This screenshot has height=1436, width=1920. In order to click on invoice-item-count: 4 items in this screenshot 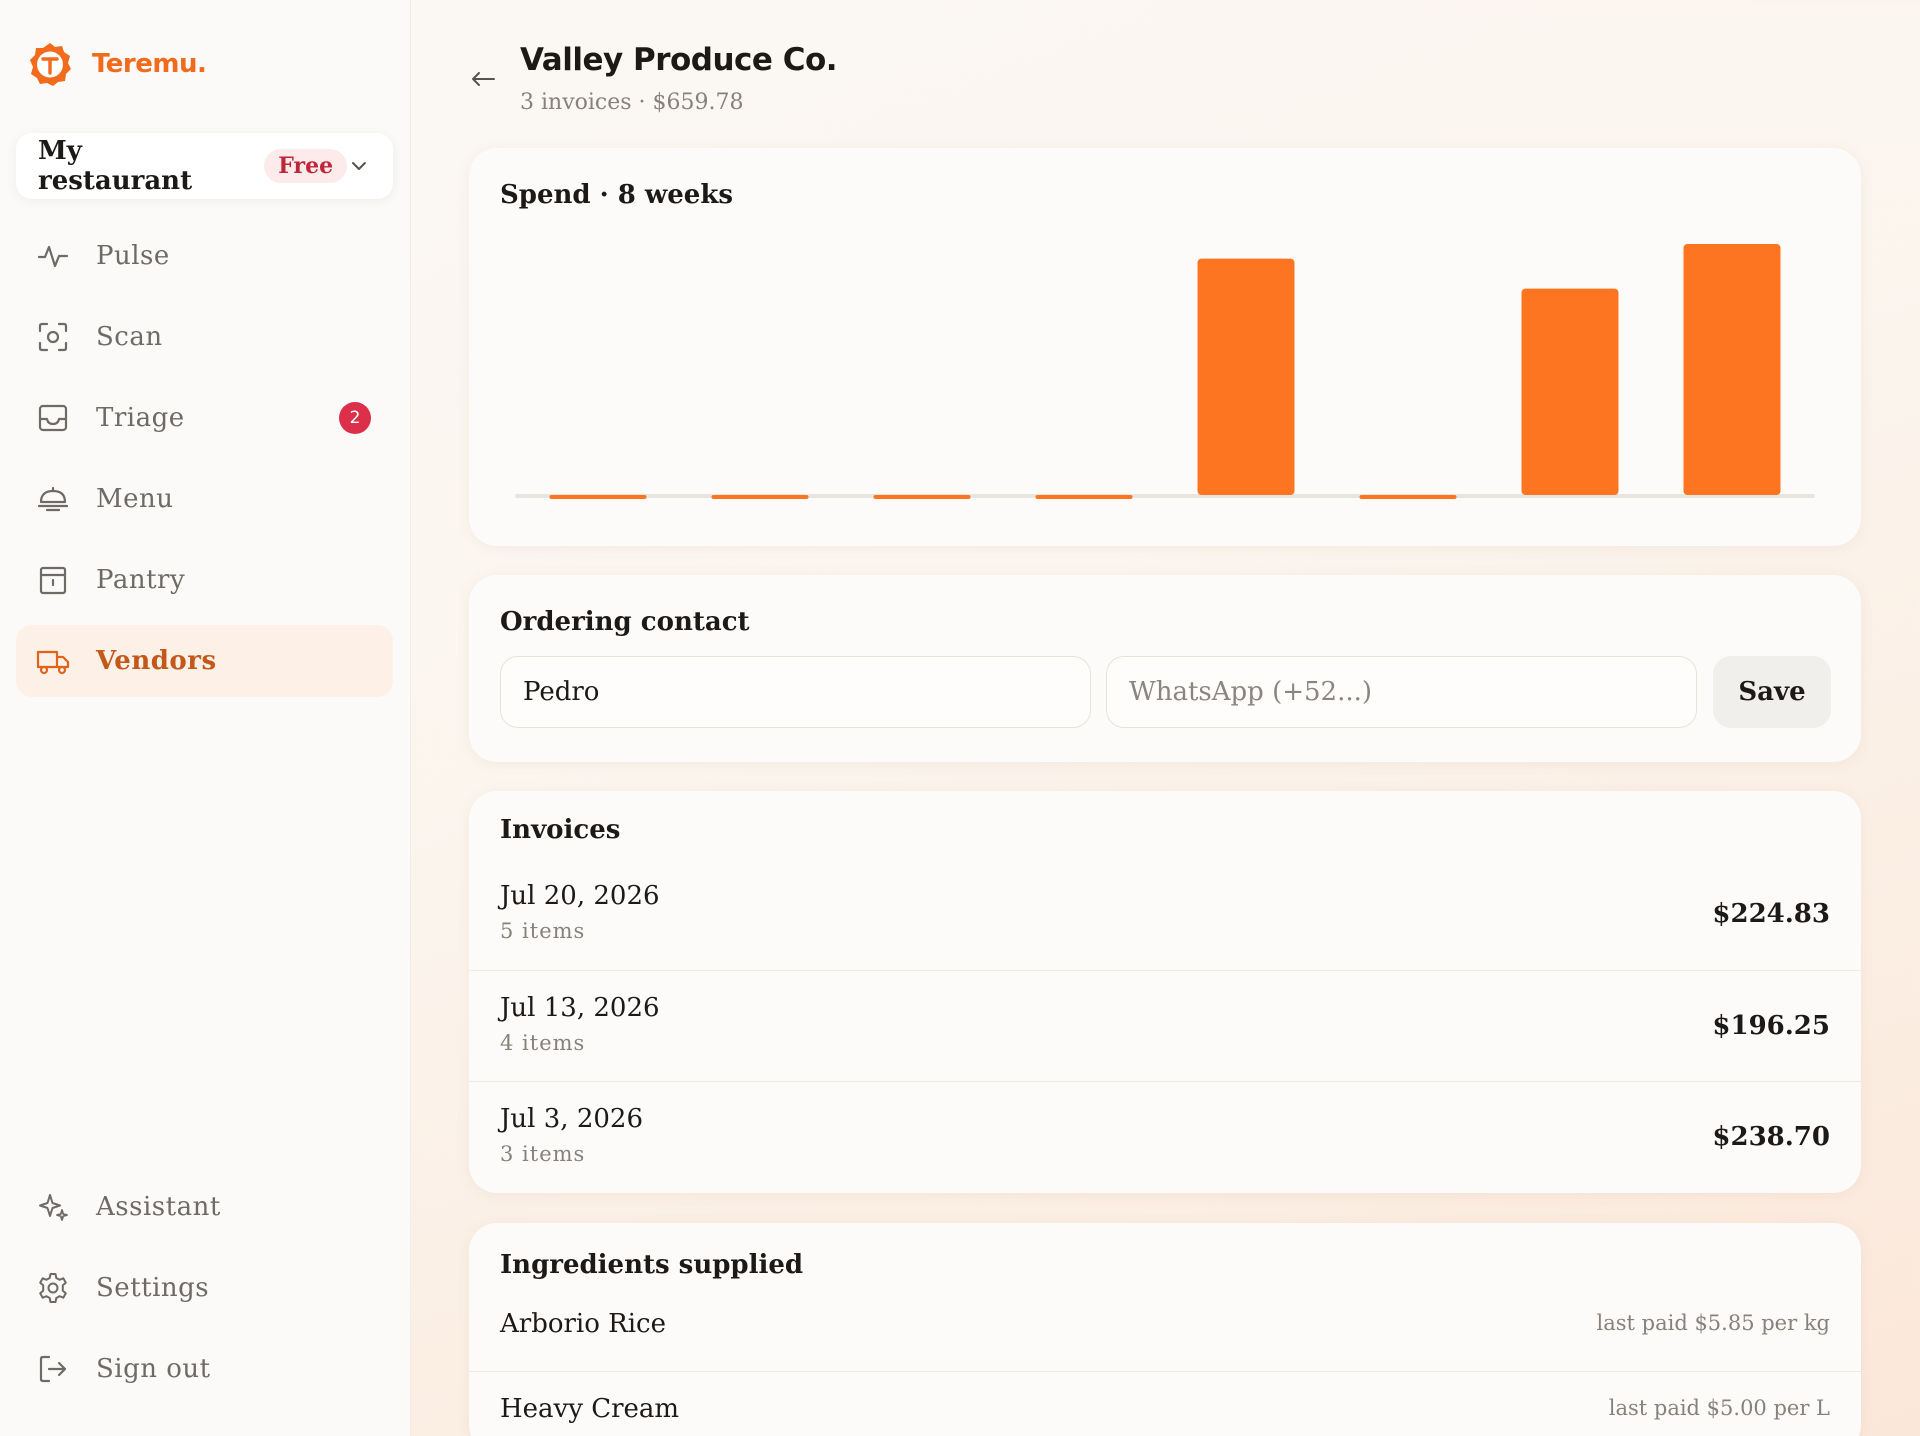, I will do `click(543, 1043)`.